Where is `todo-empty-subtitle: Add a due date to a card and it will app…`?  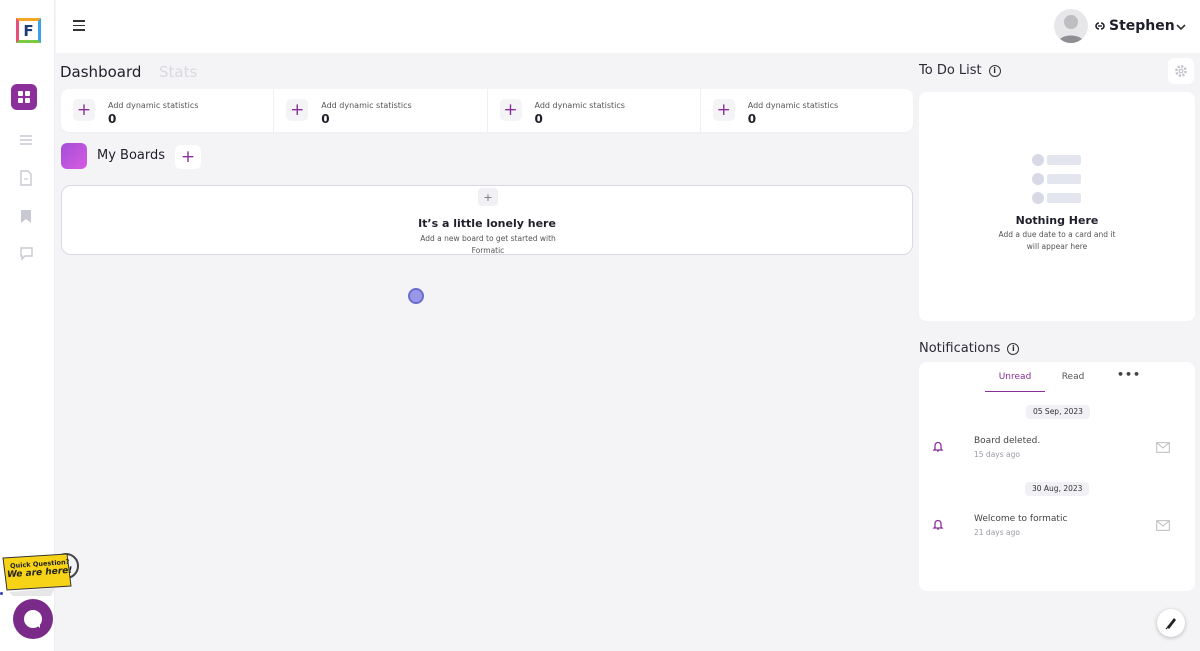
todo-empty-subtitle: Add a due date to a card and it will app… is located at coordinates (1057, 240).